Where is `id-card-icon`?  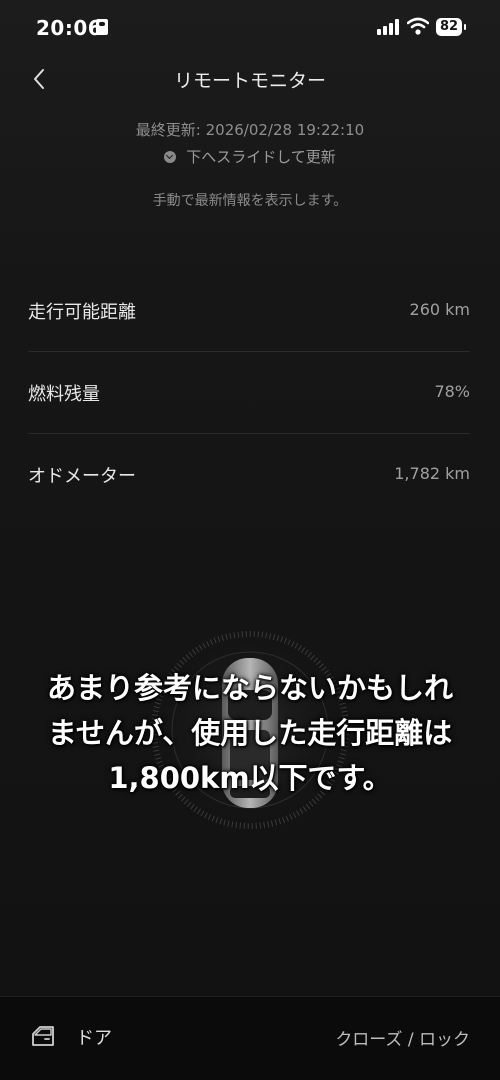 id-card-icon is located at coordinates (102, 27).